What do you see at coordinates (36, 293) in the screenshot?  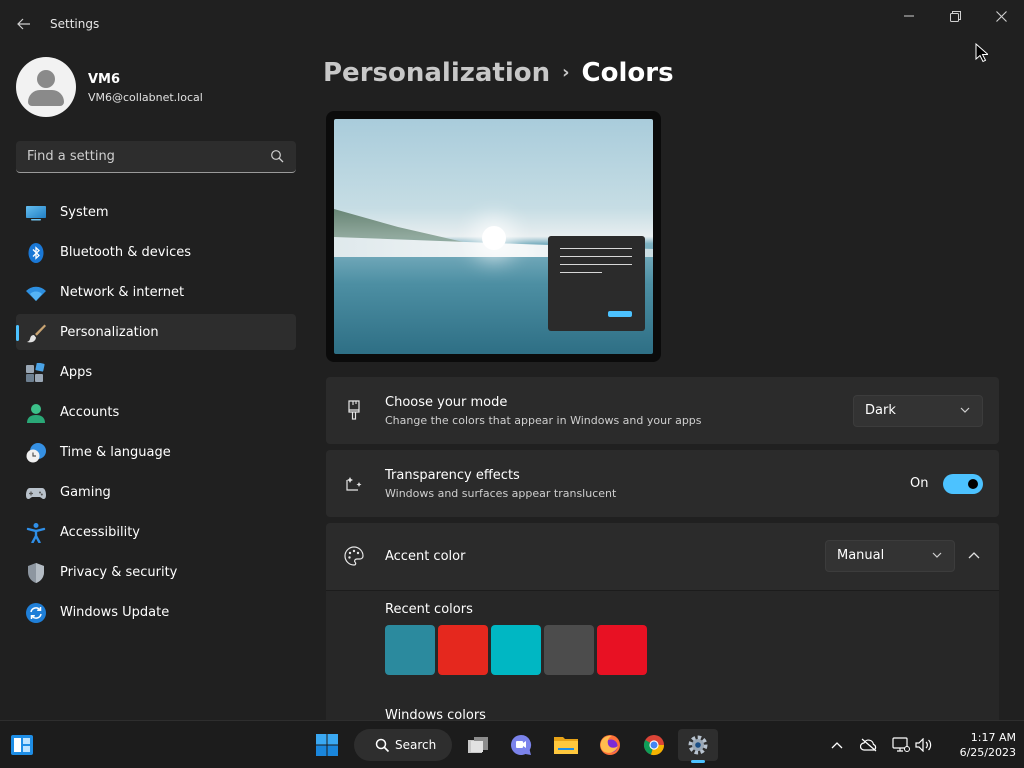 I see `wifi-icon` at bounding box center [36, 293].